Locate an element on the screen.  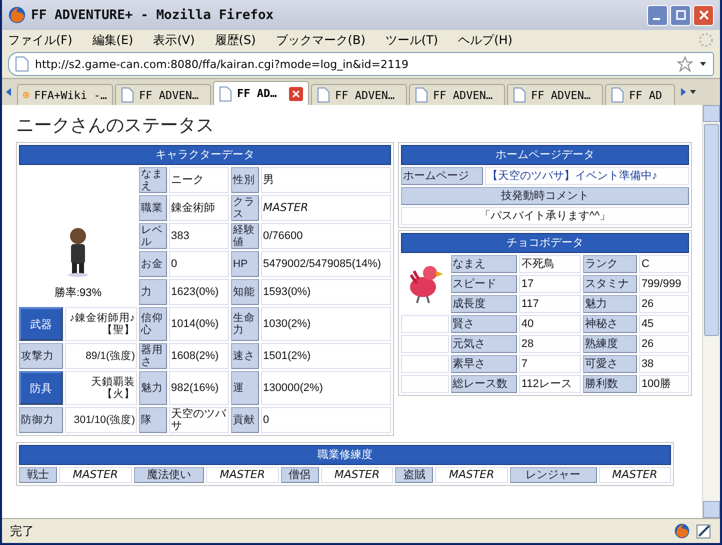
minimize-button is located at coordinates (657, 15).